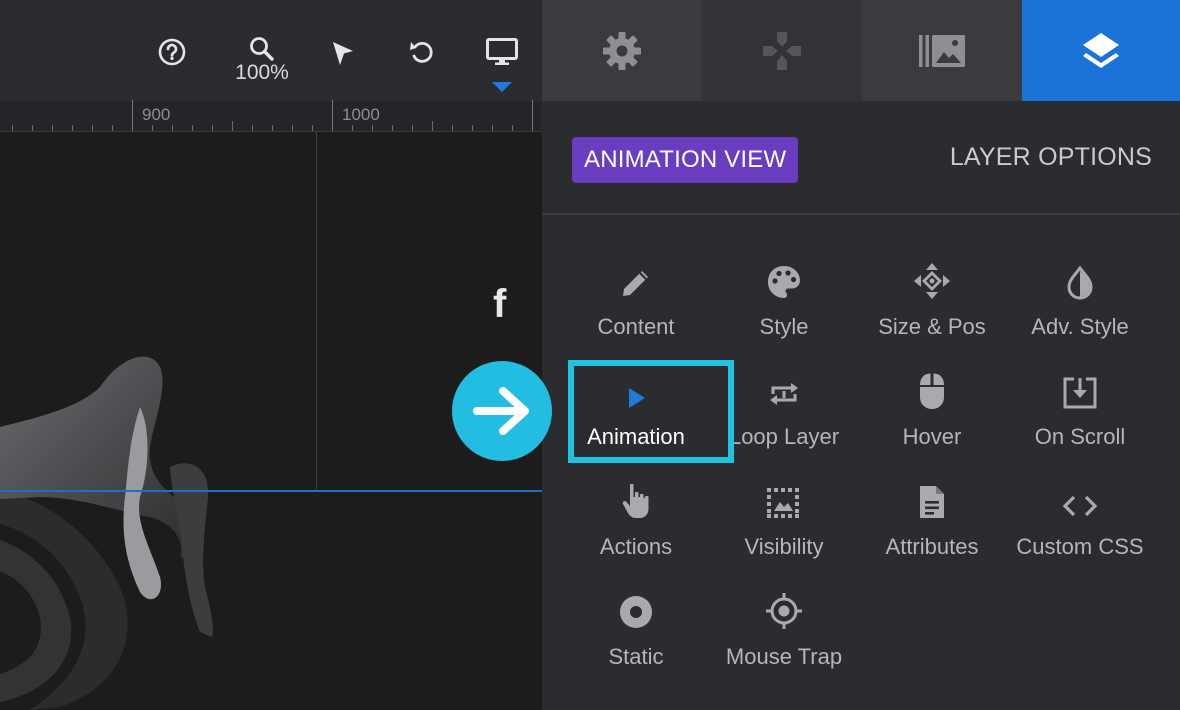 The width and height of the screenshot is (1180, 710). I want to click on mouse-icon, so click(932, 391).